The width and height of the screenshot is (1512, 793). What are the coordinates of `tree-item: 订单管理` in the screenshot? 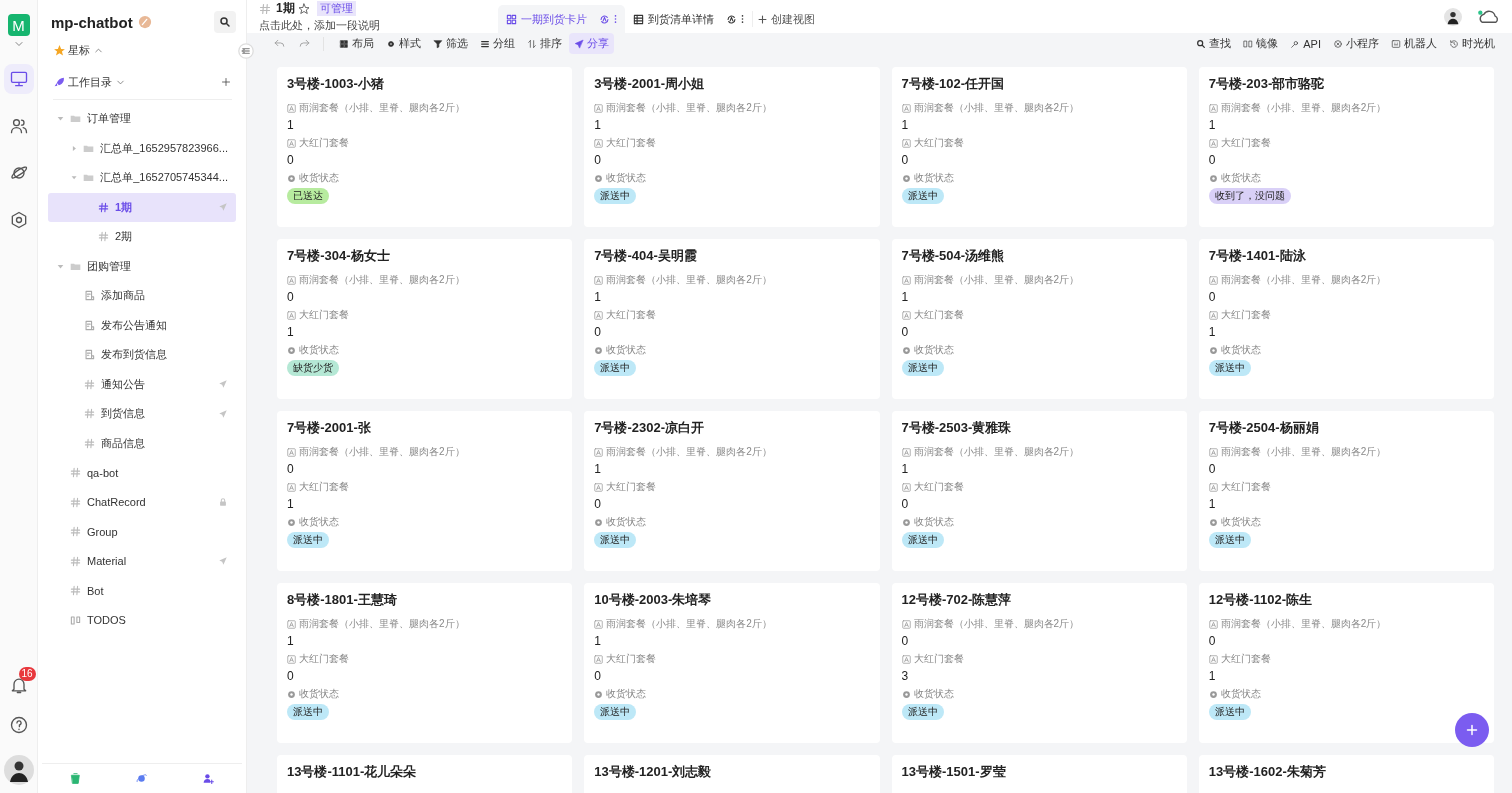 It's located at (142, 119).